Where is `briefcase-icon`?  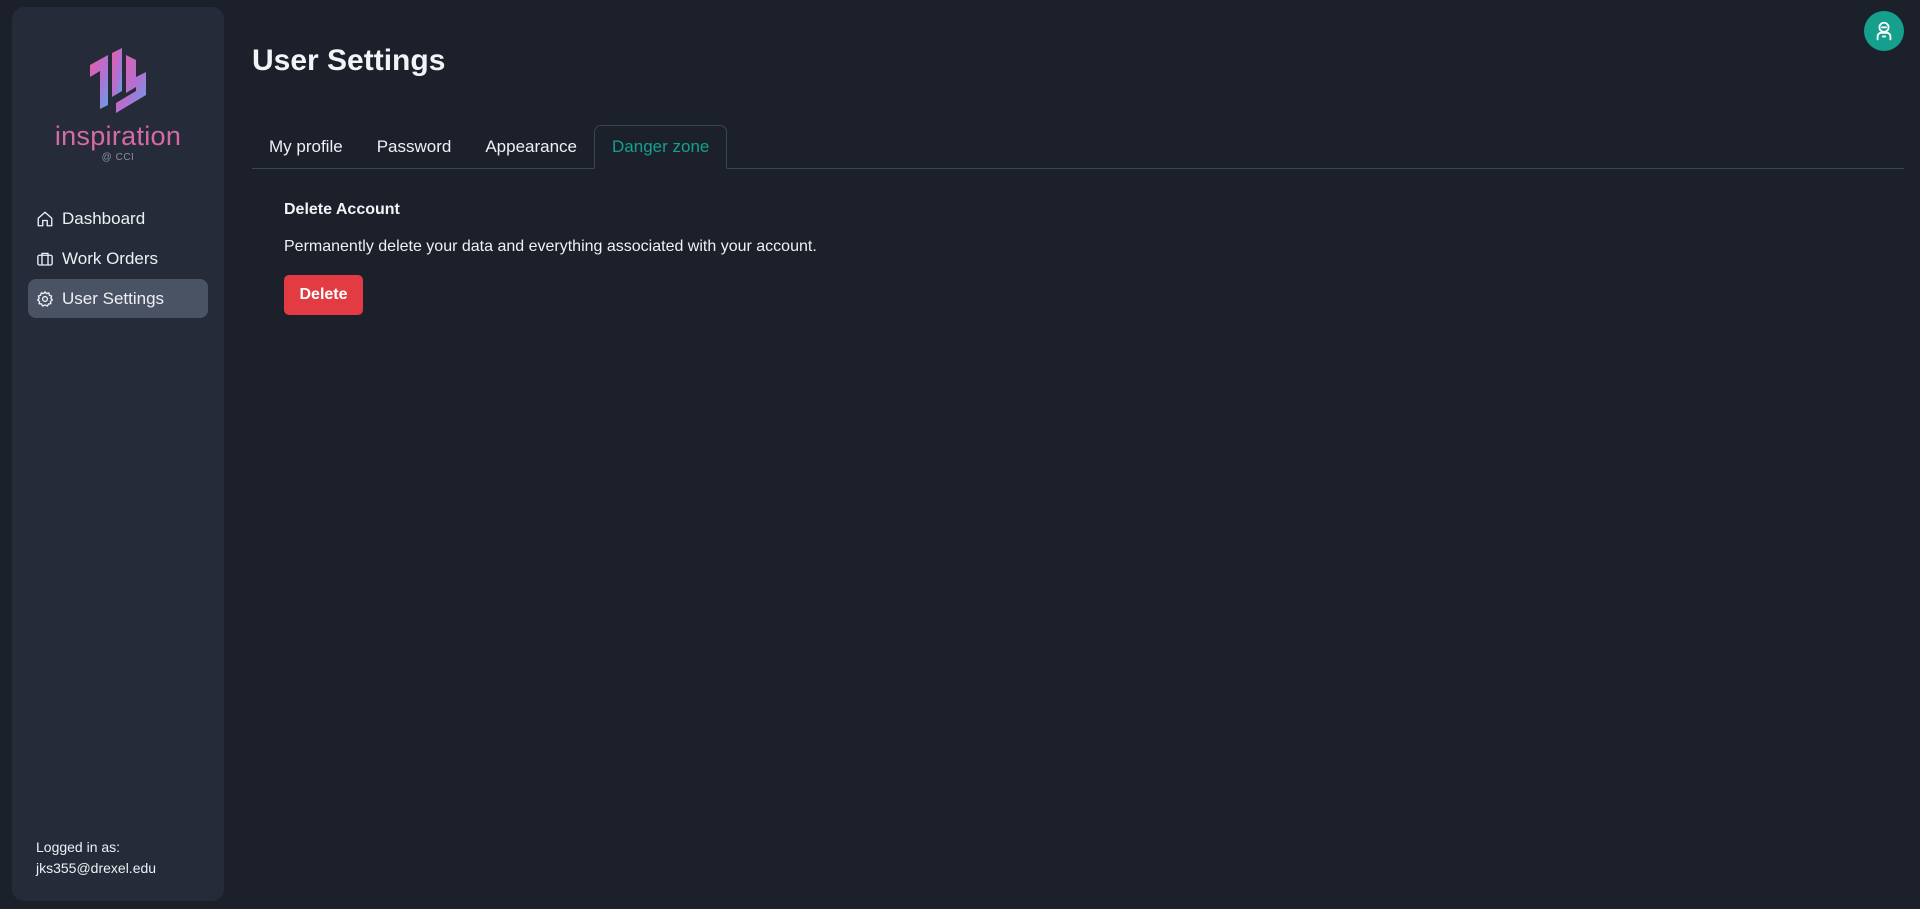 briefcase-icon is located at coordinates (45, 259).